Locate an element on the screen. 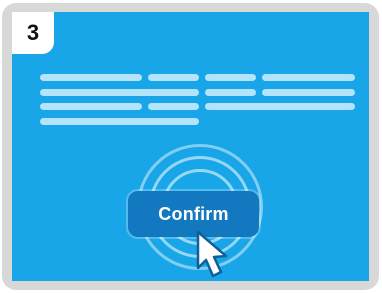  step-number-badge: 3 is located at coordinates (33, 33).